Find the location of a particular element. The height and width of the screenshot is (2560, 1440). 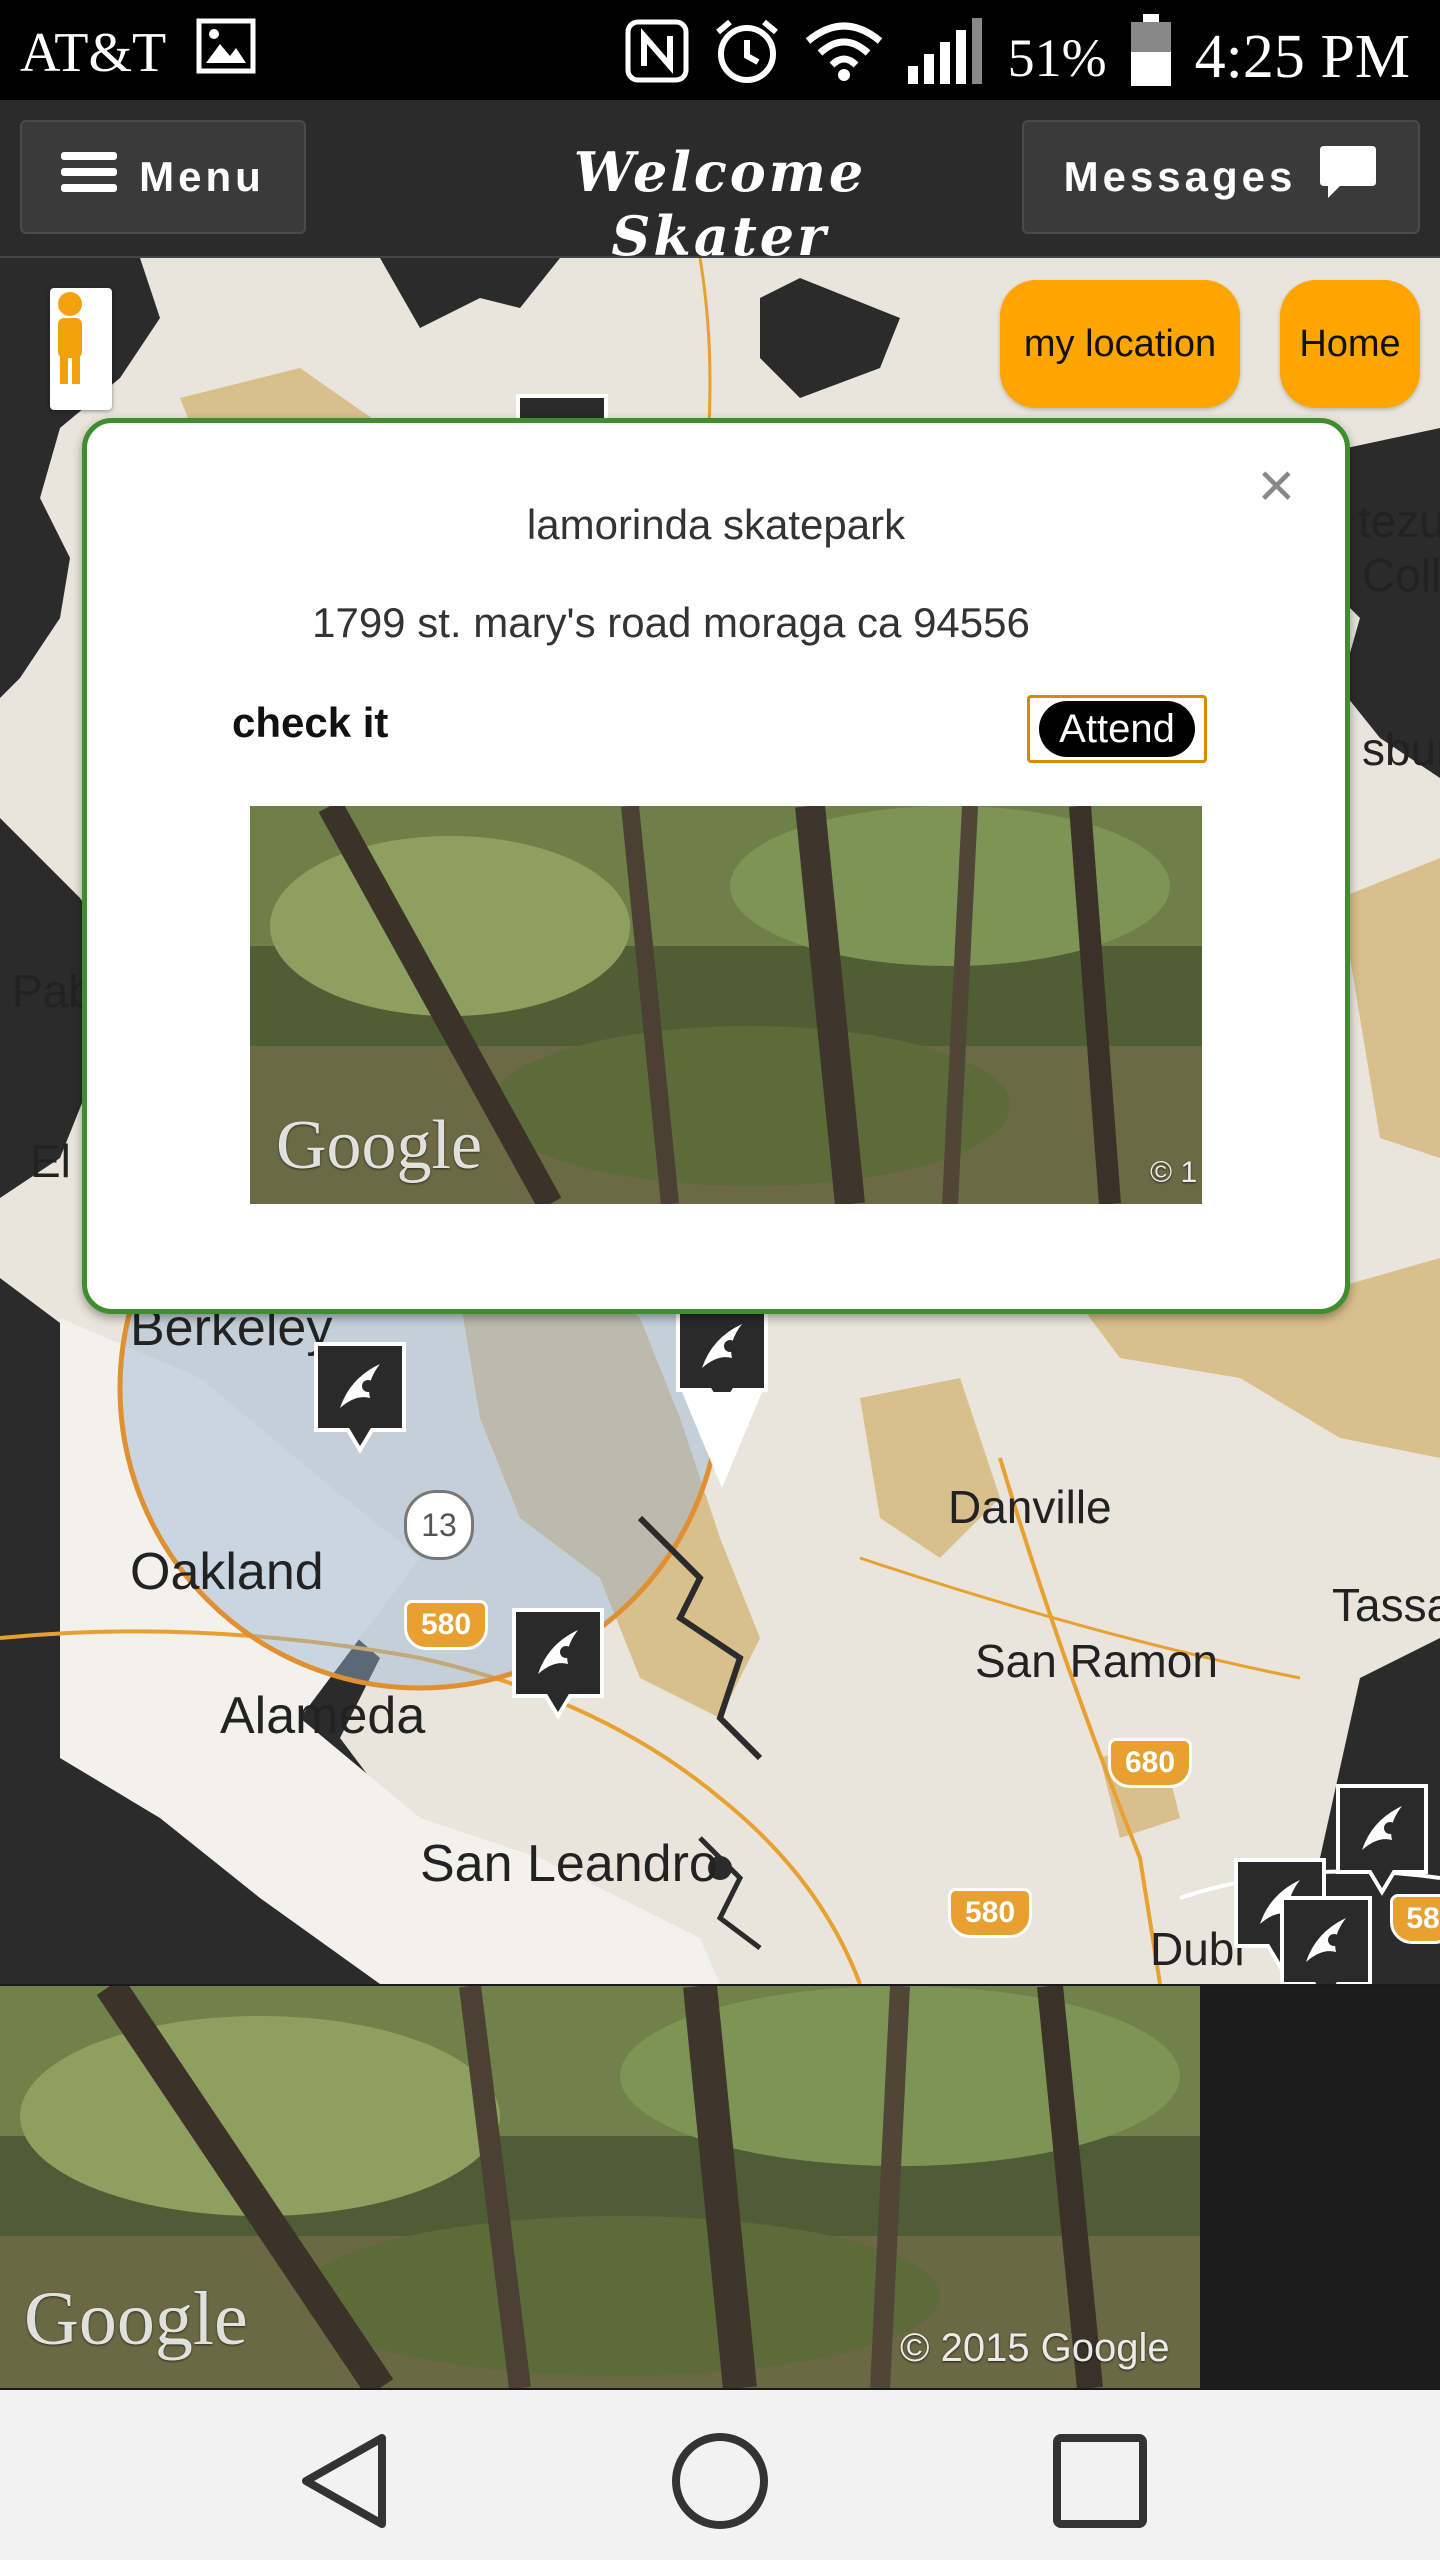

status-bar: AT&T 51% 4:25 PM is located at coordinates (720, 50).